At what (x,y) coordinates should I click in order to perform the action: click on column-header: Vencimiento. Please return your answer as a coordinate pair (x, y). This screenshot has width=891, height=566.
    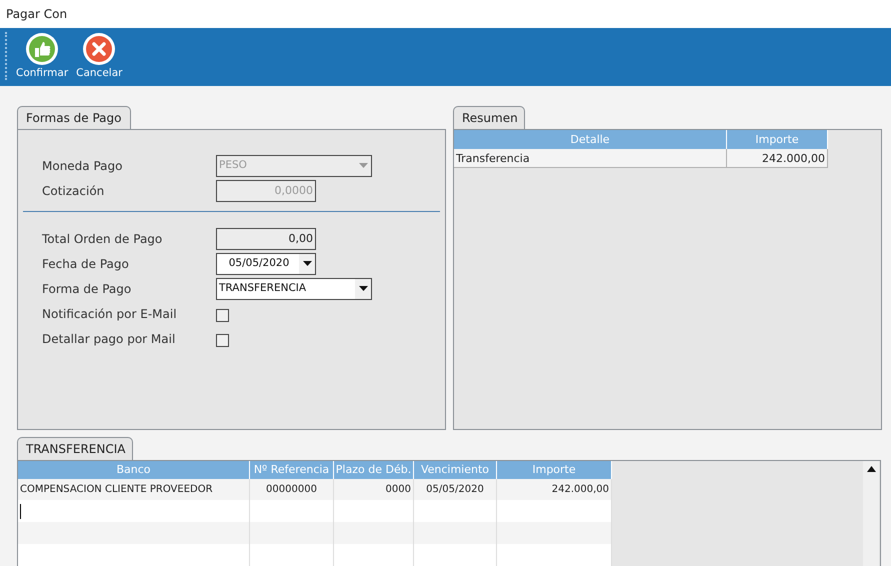
    Looking at the image, I should click on (455, 470).